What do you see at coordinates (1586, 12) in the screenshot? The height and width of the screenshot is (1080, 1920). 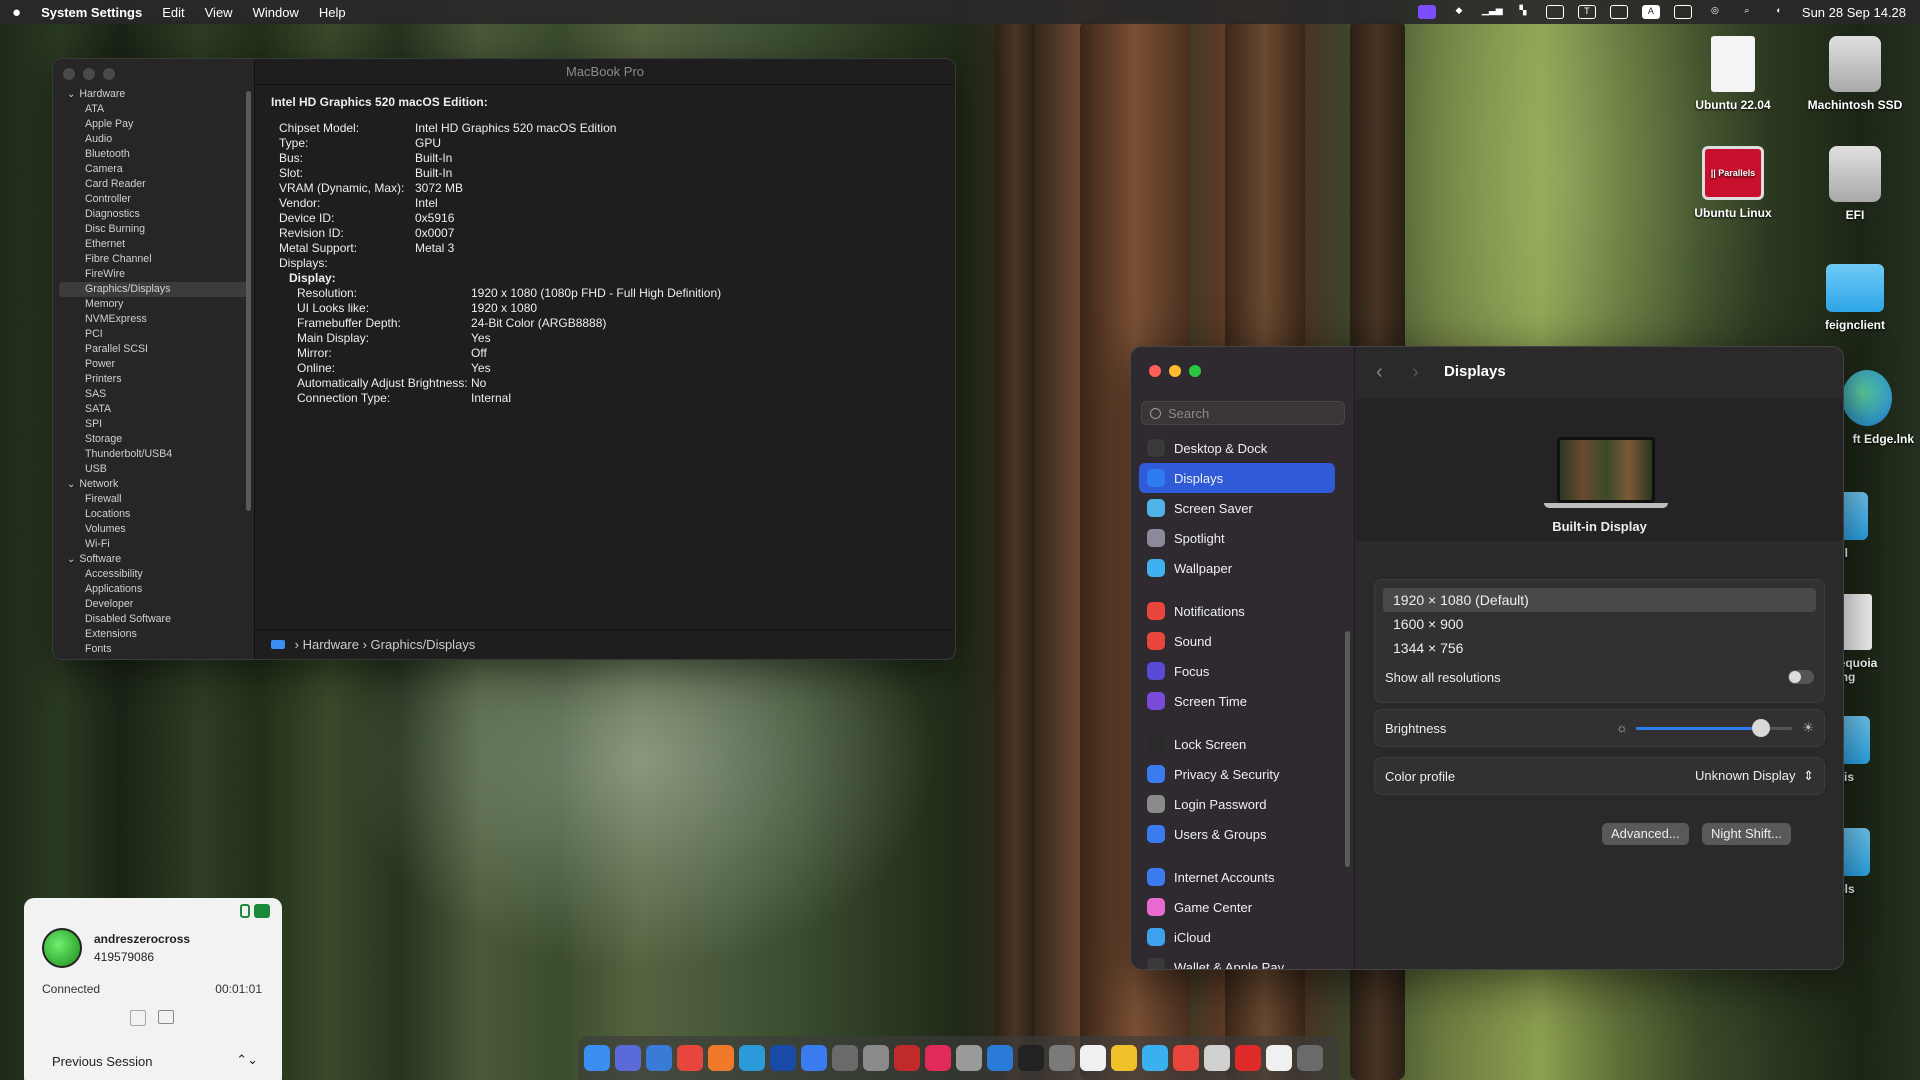 I see `text-icon: T` at bounding box center [1586, 12].